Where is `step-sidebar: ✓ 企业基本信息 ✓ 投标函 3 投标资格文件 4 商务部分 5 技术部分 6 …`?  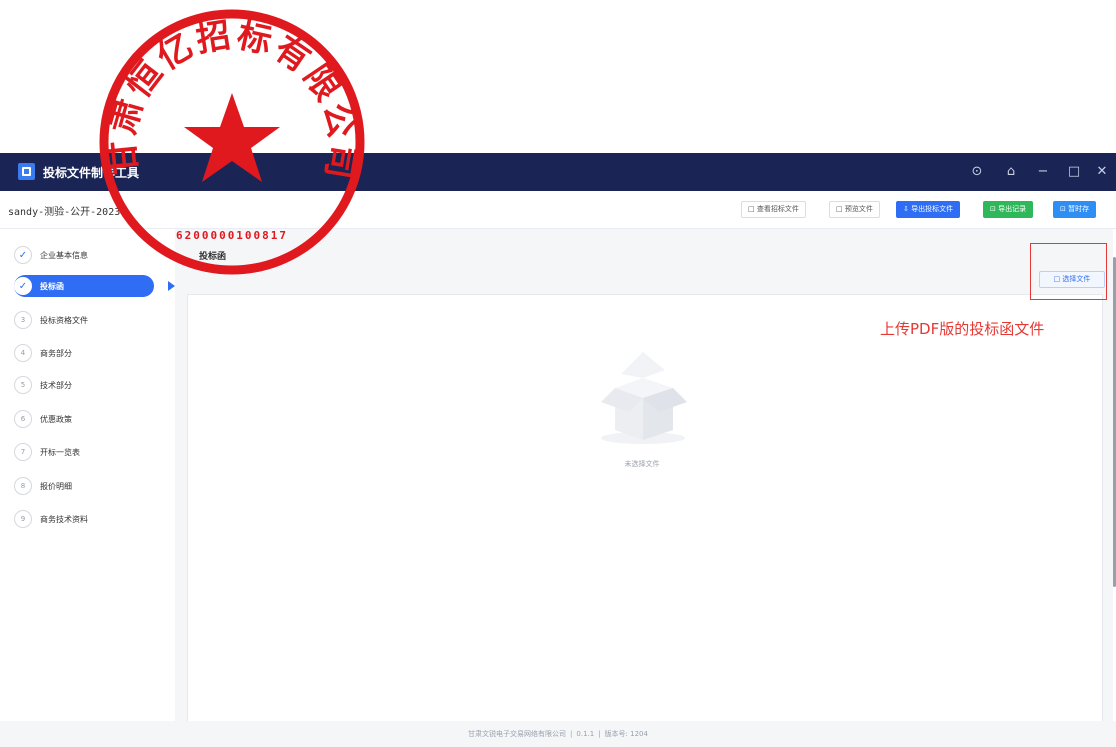
step-sidebar: ✓ 企业基本信息 ✓ 投标函 3 投标资格文件 4 商务部分 5 技术部分 6 … is located at coordinates (87, 475).